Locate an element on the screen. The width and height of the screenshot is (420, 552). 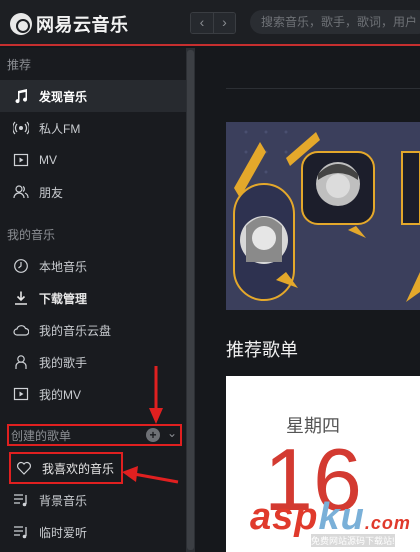
section-label-my-music: 我的音乐 is located at coordinates (31, 235).